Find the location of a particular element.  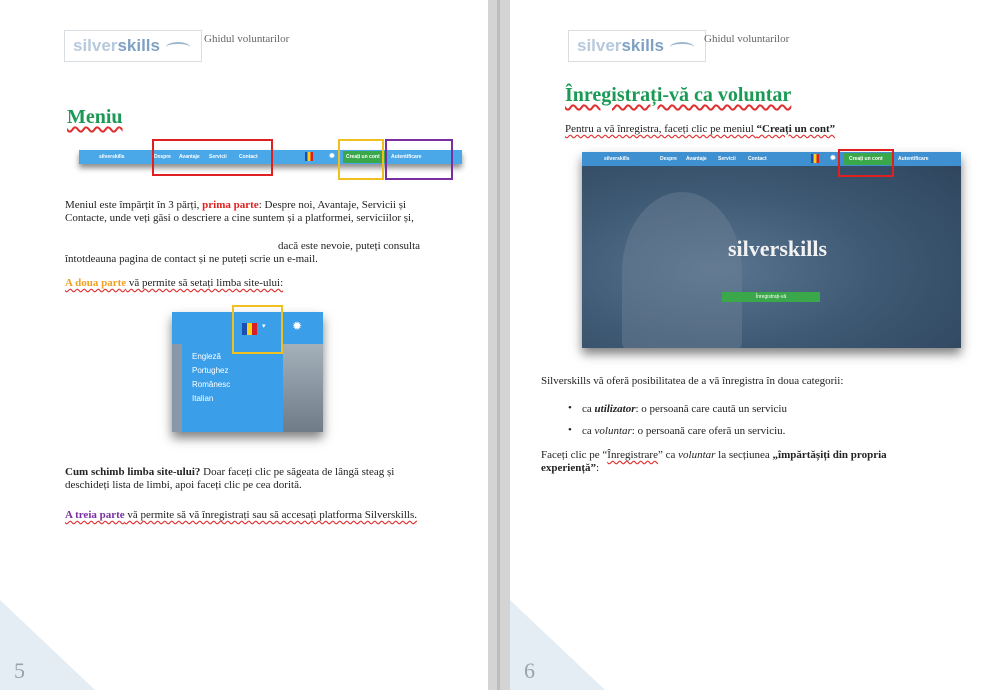

para1-text-c: : Despre noi, Avantaje, Servicii și is located at coordinates (332, 205).